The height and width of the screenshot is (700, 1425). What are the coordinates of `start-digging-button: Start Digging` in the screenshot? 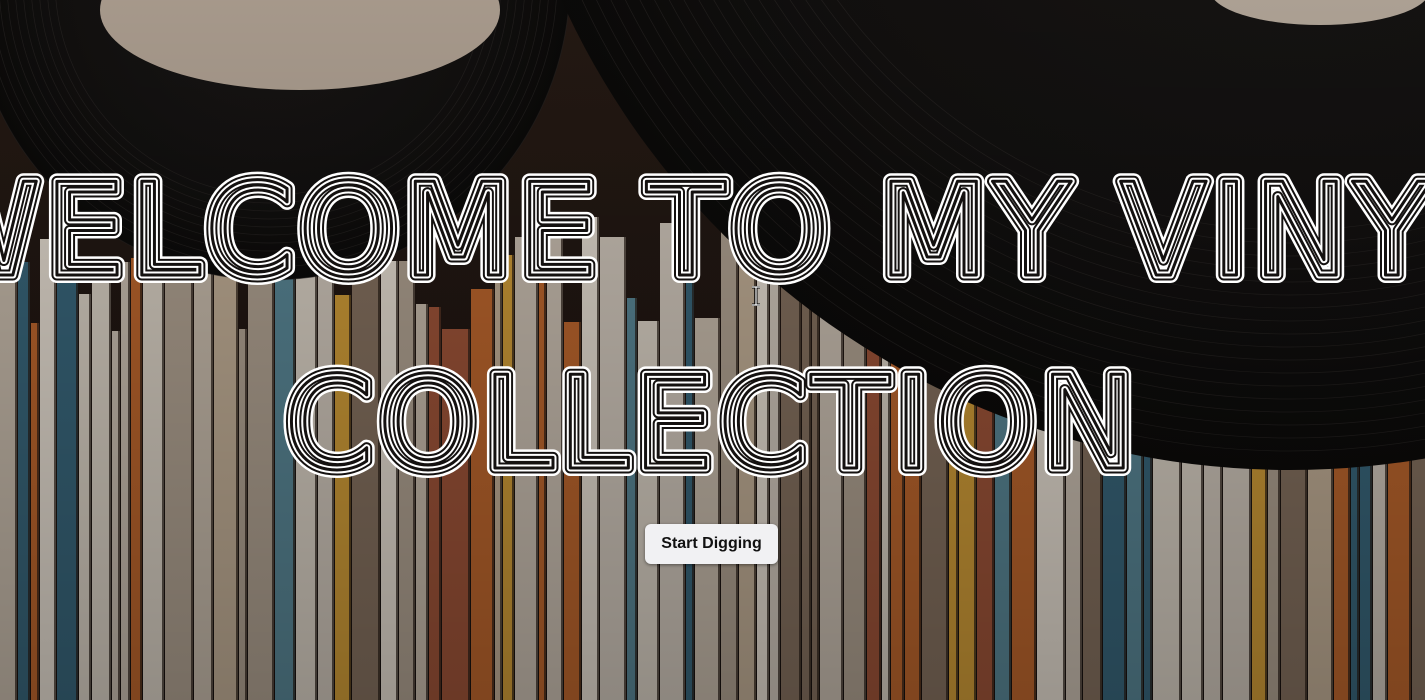 It's located at (711, 544).